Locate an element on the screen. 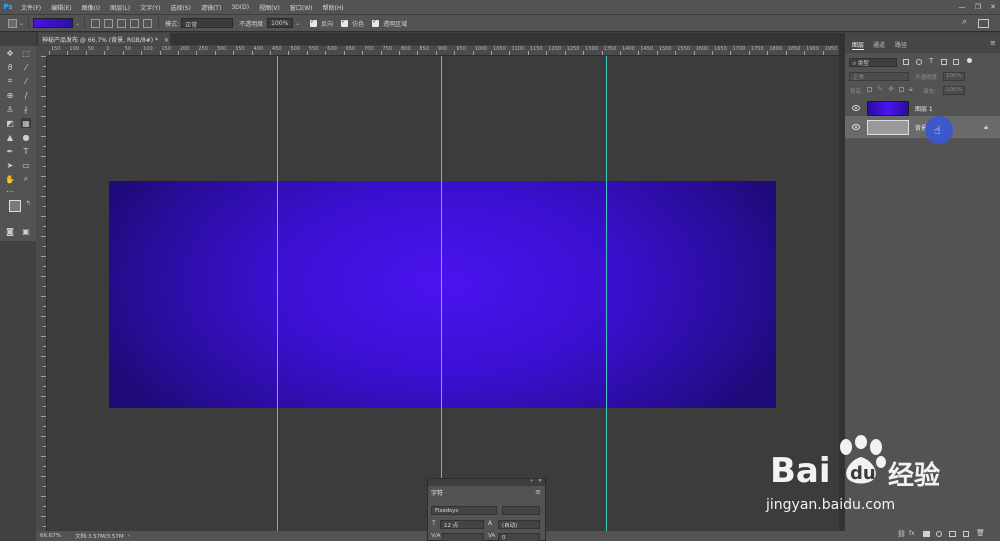 The height and width of the screenshot is (541, 1000). minimize-button: — is located at coordinates (962, 7).